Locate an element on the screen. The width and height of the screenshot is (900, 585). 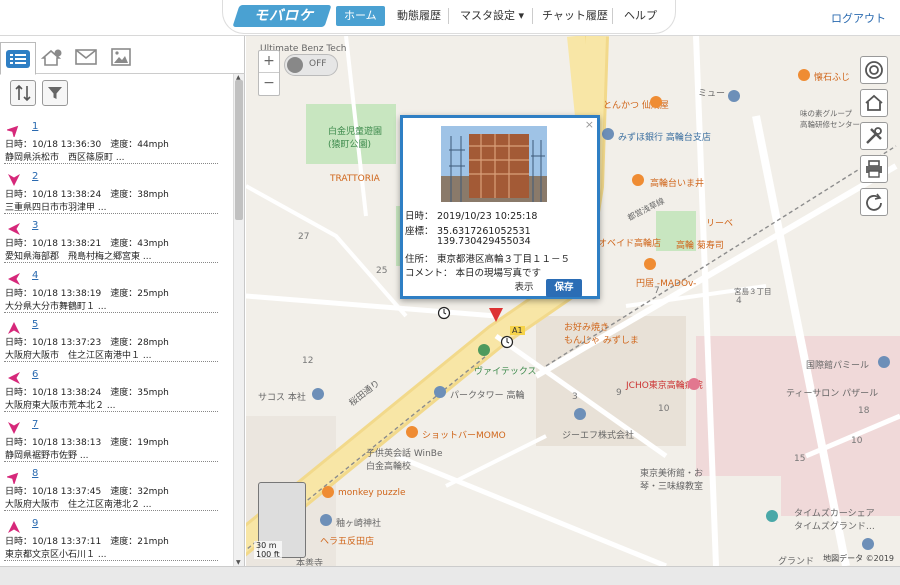
map-label: monkey puzzle is located at coordinates (372, 493).